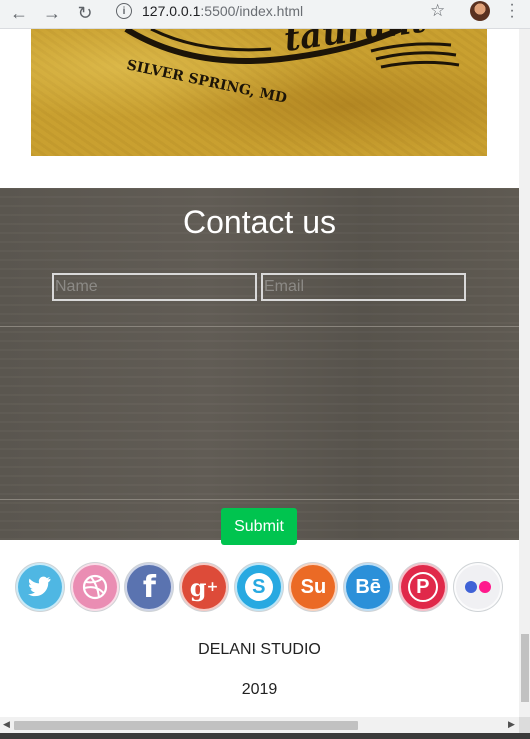 The width and height of the screenshot is (530, 739). I want to click on arrow-left-icon: ←, so click(19, 13).